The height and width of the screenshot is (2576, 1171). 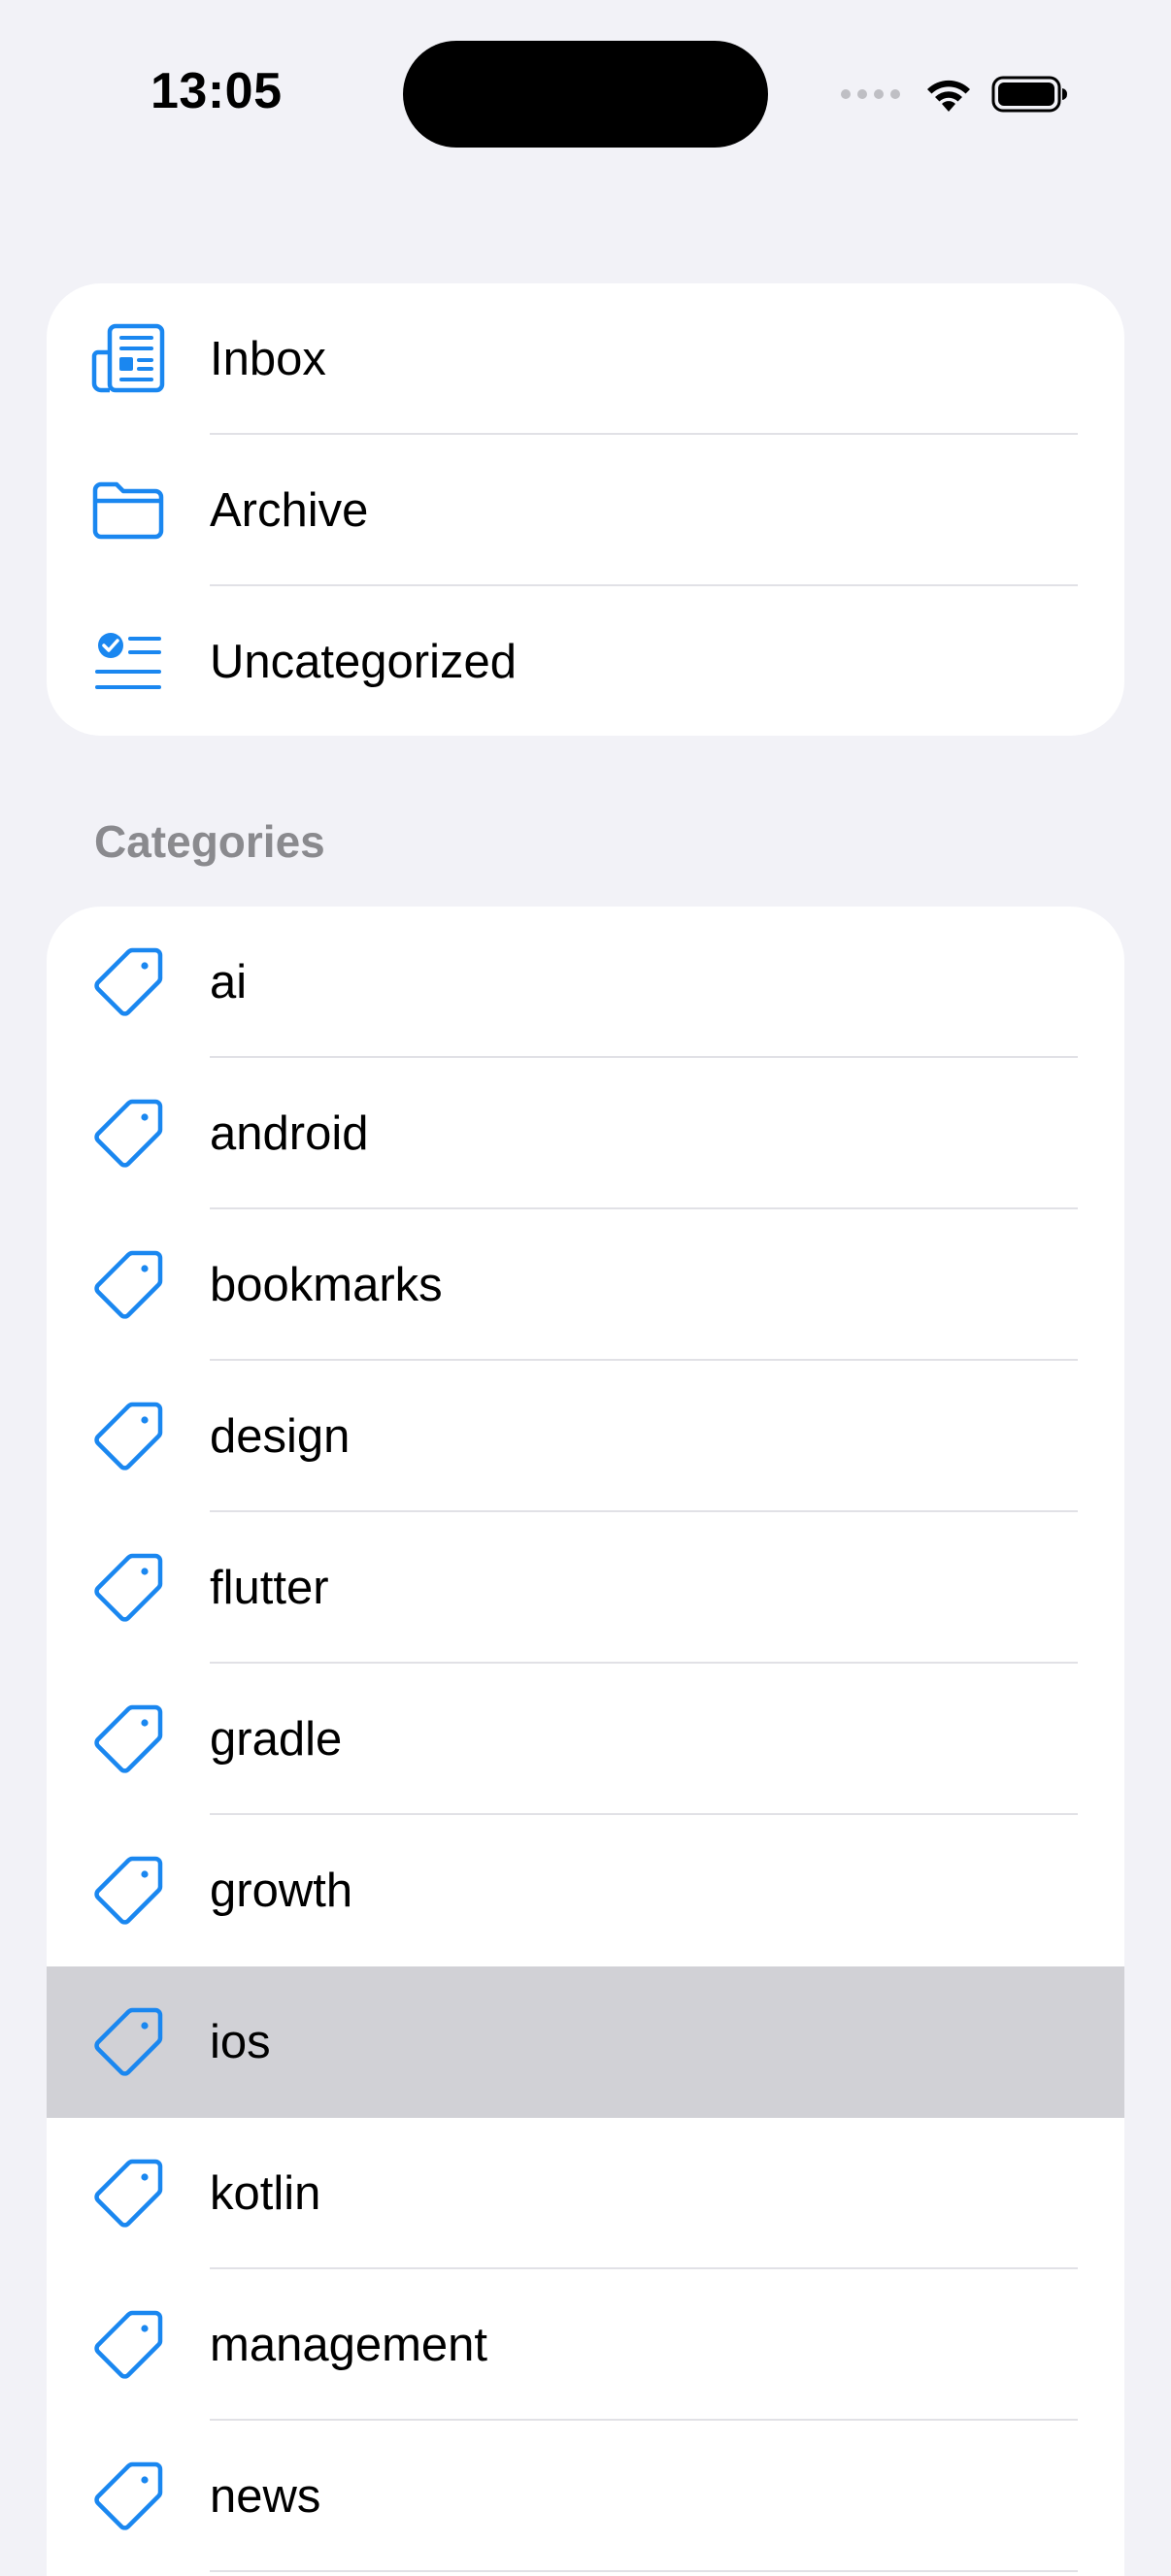 I want to click on status-time: 13:05, so click(x=217, y=91).